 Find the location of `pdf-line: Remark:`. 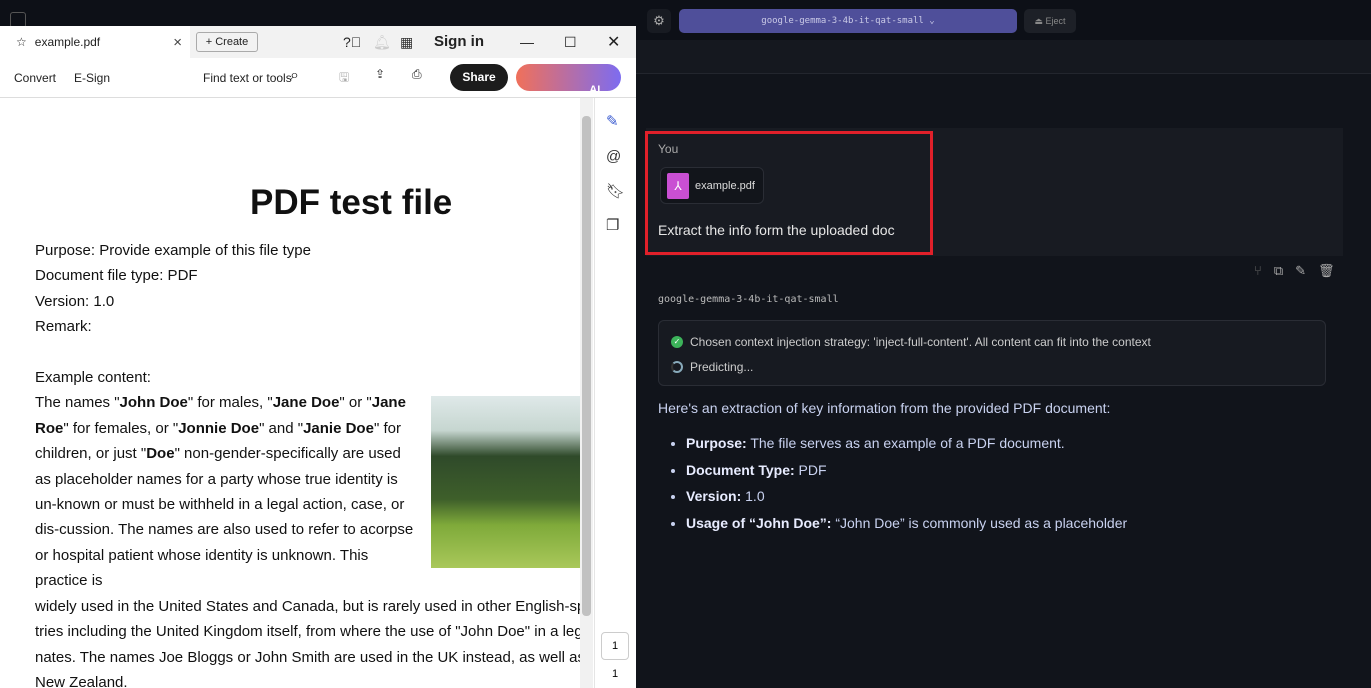

pdf-line: Remark: is located at coordinates (63, 327).